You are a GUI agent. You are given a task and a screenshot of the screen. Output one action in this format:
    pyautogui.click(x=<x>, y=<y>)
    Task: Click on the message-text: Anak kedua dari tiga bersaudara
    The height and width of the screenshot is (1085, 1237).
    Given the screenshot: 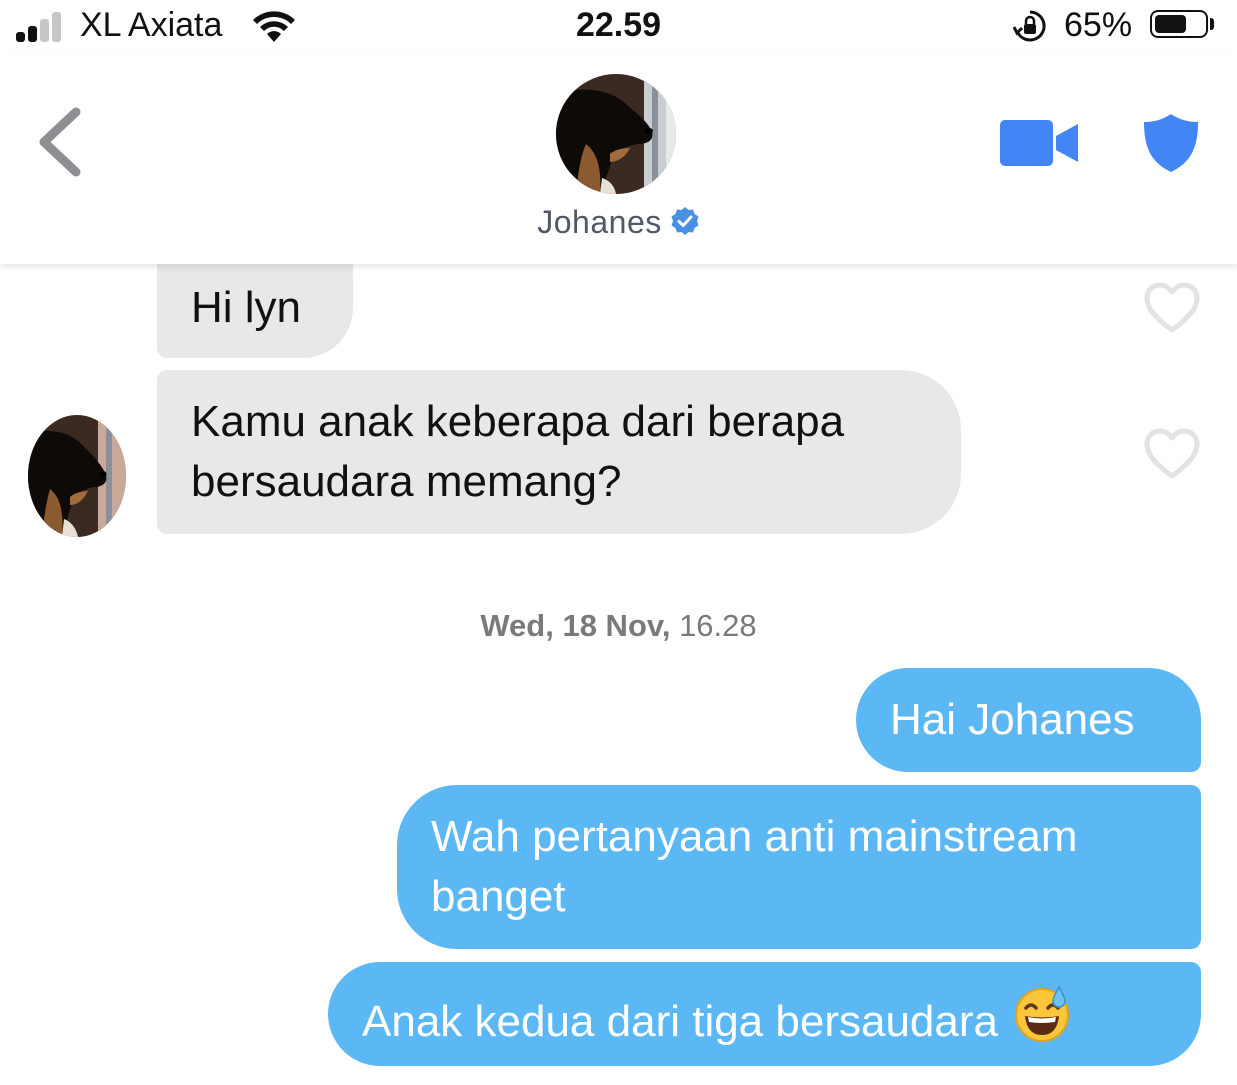 What is the action you would take?
    pyautogui.click(x=680, y=1021)
    